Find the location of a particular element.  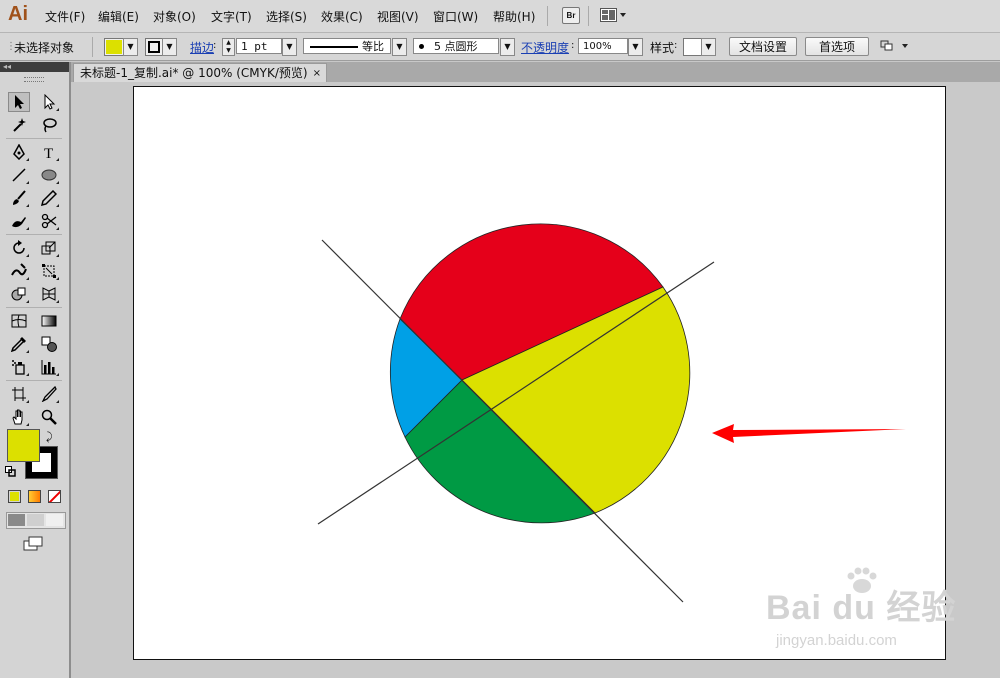

fill-color-box is located at coordinates (23, 445).